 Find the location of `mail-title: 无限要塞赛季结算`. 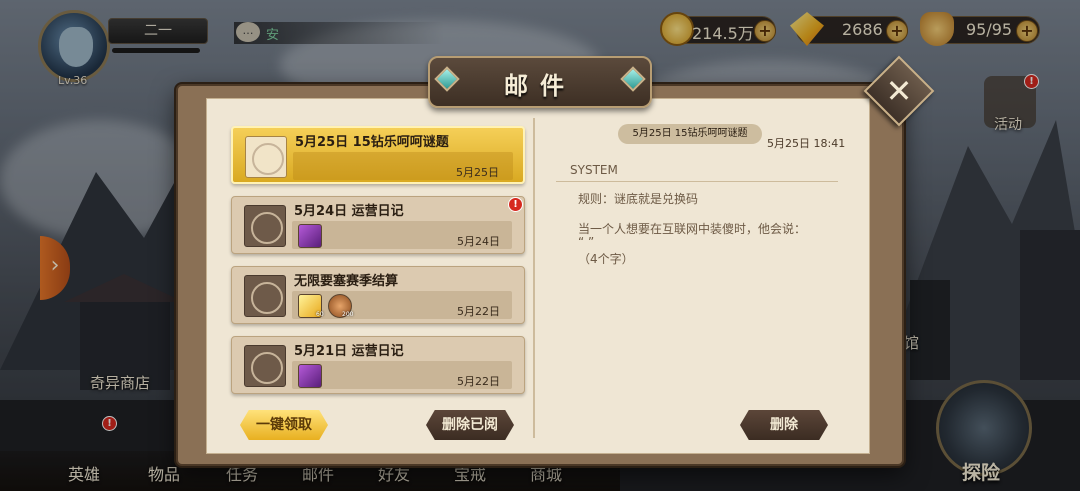

mail-title: 无限要塞赛季结算 is located at coordinates (346, 281).